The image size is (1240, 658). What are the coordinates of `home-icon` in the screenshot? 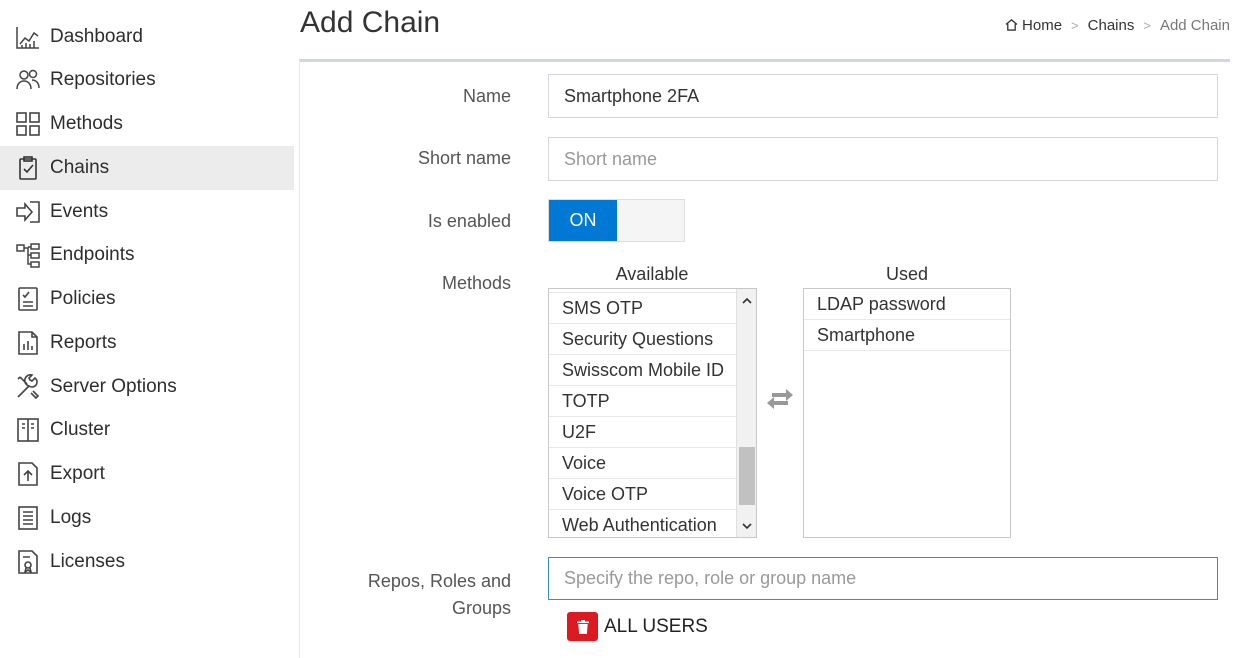 It's located at (1011, 25).